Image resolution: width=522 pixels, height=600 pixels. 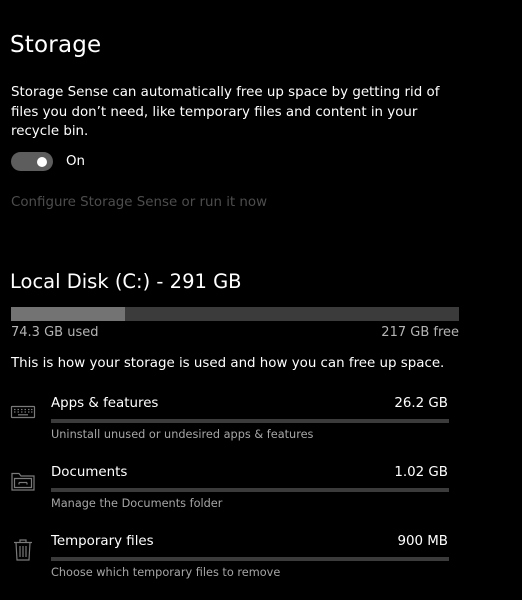 I want to click on keyboard-icon, so click(x=23, y=411).